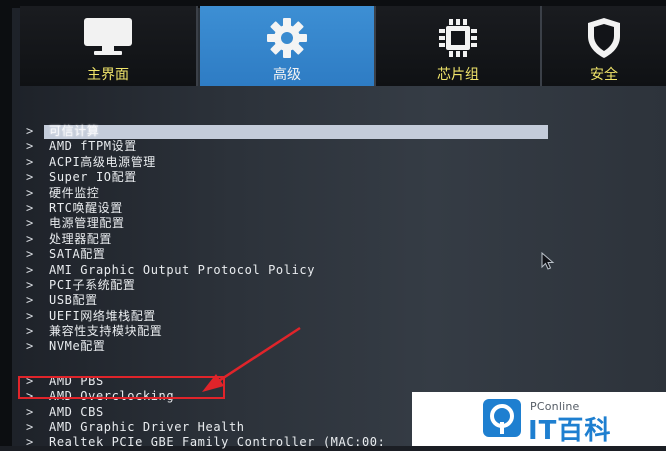  Describe the element at coordinates (502, 418) in the screenshot. I see `pconline-logo-icon` at that location.